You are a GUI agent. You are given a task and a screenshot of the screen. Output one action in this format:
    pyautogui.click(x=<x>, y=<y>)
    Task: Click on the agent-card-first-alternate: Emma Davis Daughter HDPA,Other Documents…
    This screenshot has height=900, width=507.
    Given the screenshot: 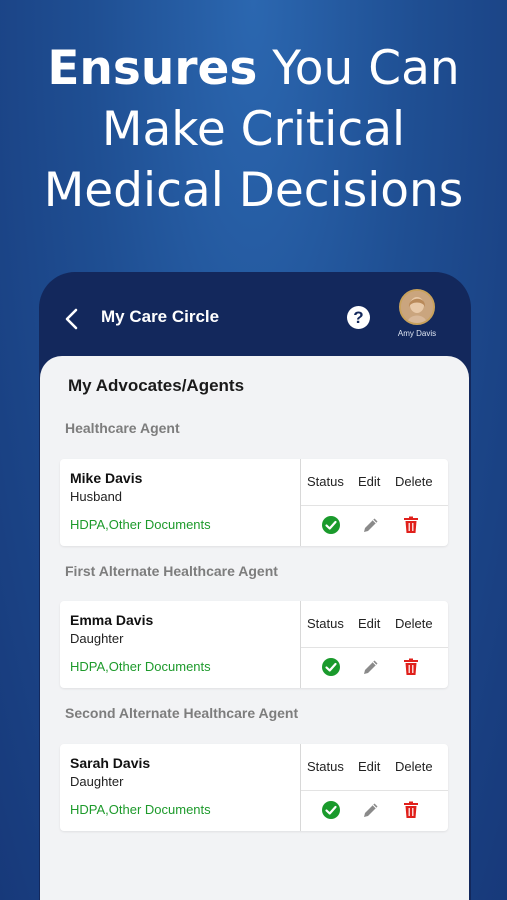 What is the action you would take?
    pyautogui.click(x=254, y=644)
    